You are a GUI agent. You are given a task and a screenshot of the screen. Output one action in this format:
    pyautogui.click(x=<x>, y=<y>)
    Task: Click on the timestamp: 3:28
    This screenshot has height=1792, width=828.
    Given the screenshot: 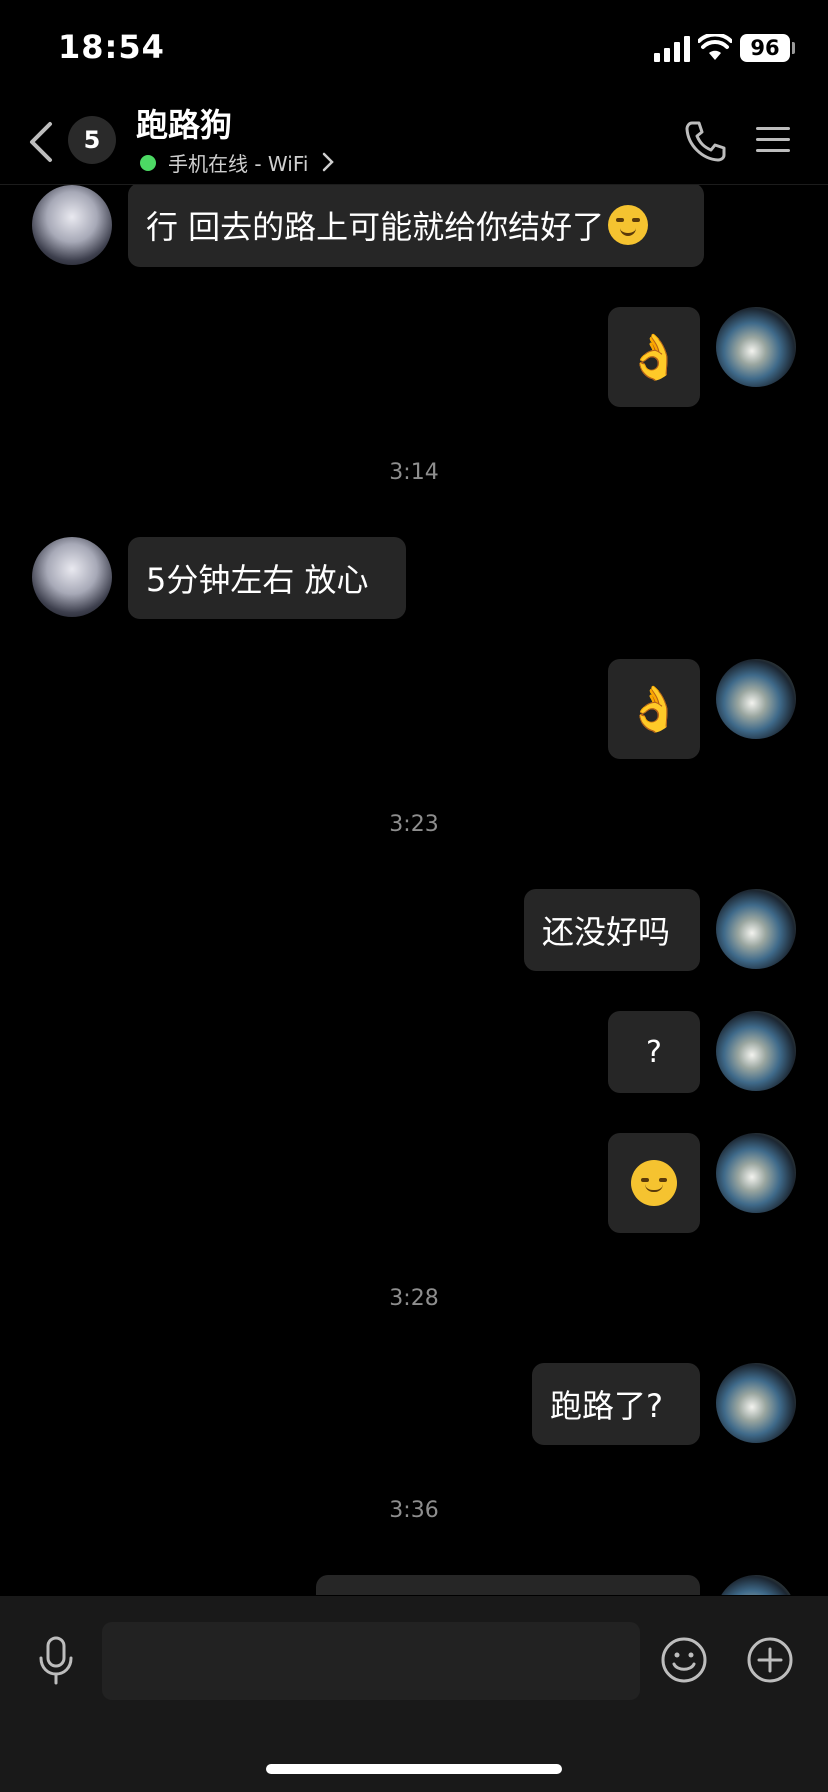 What is the action you would take?
    pyautogui.click(x=414, y=1298)
    